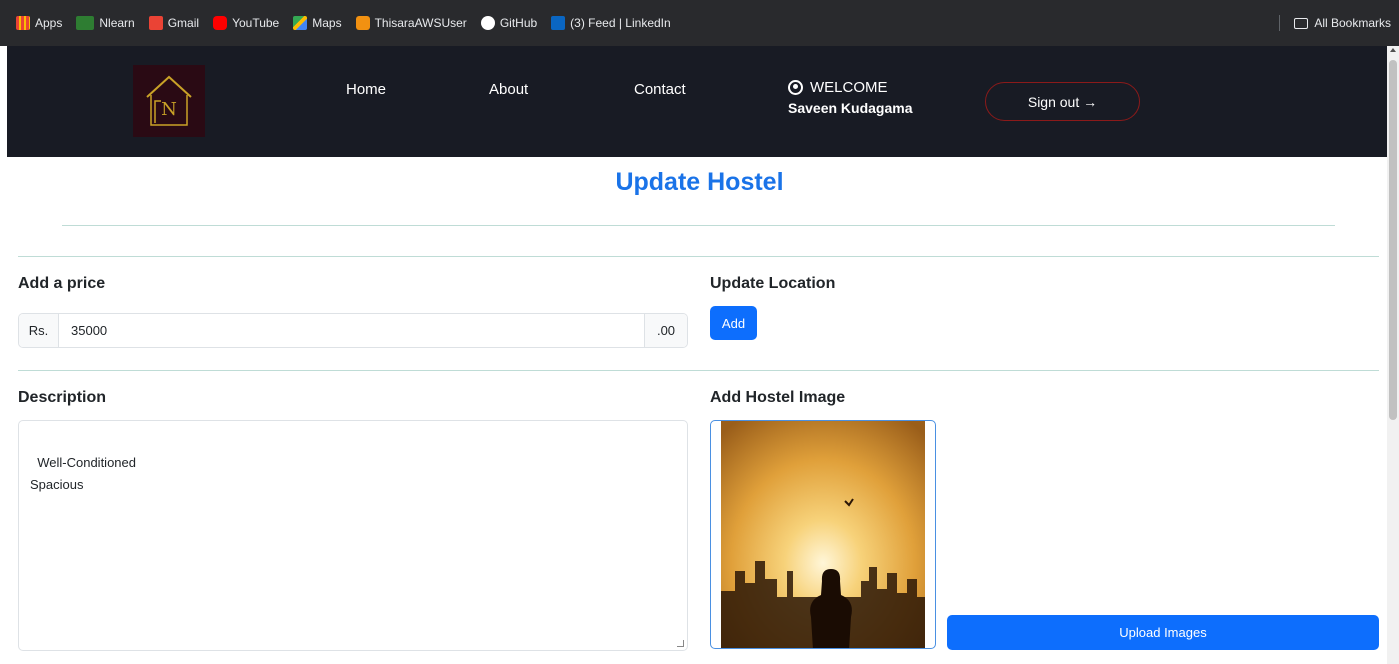 The height and width of the screenshot is (664, 1399). I want to click on bookmark-apps: Apps, so click(39, 23).